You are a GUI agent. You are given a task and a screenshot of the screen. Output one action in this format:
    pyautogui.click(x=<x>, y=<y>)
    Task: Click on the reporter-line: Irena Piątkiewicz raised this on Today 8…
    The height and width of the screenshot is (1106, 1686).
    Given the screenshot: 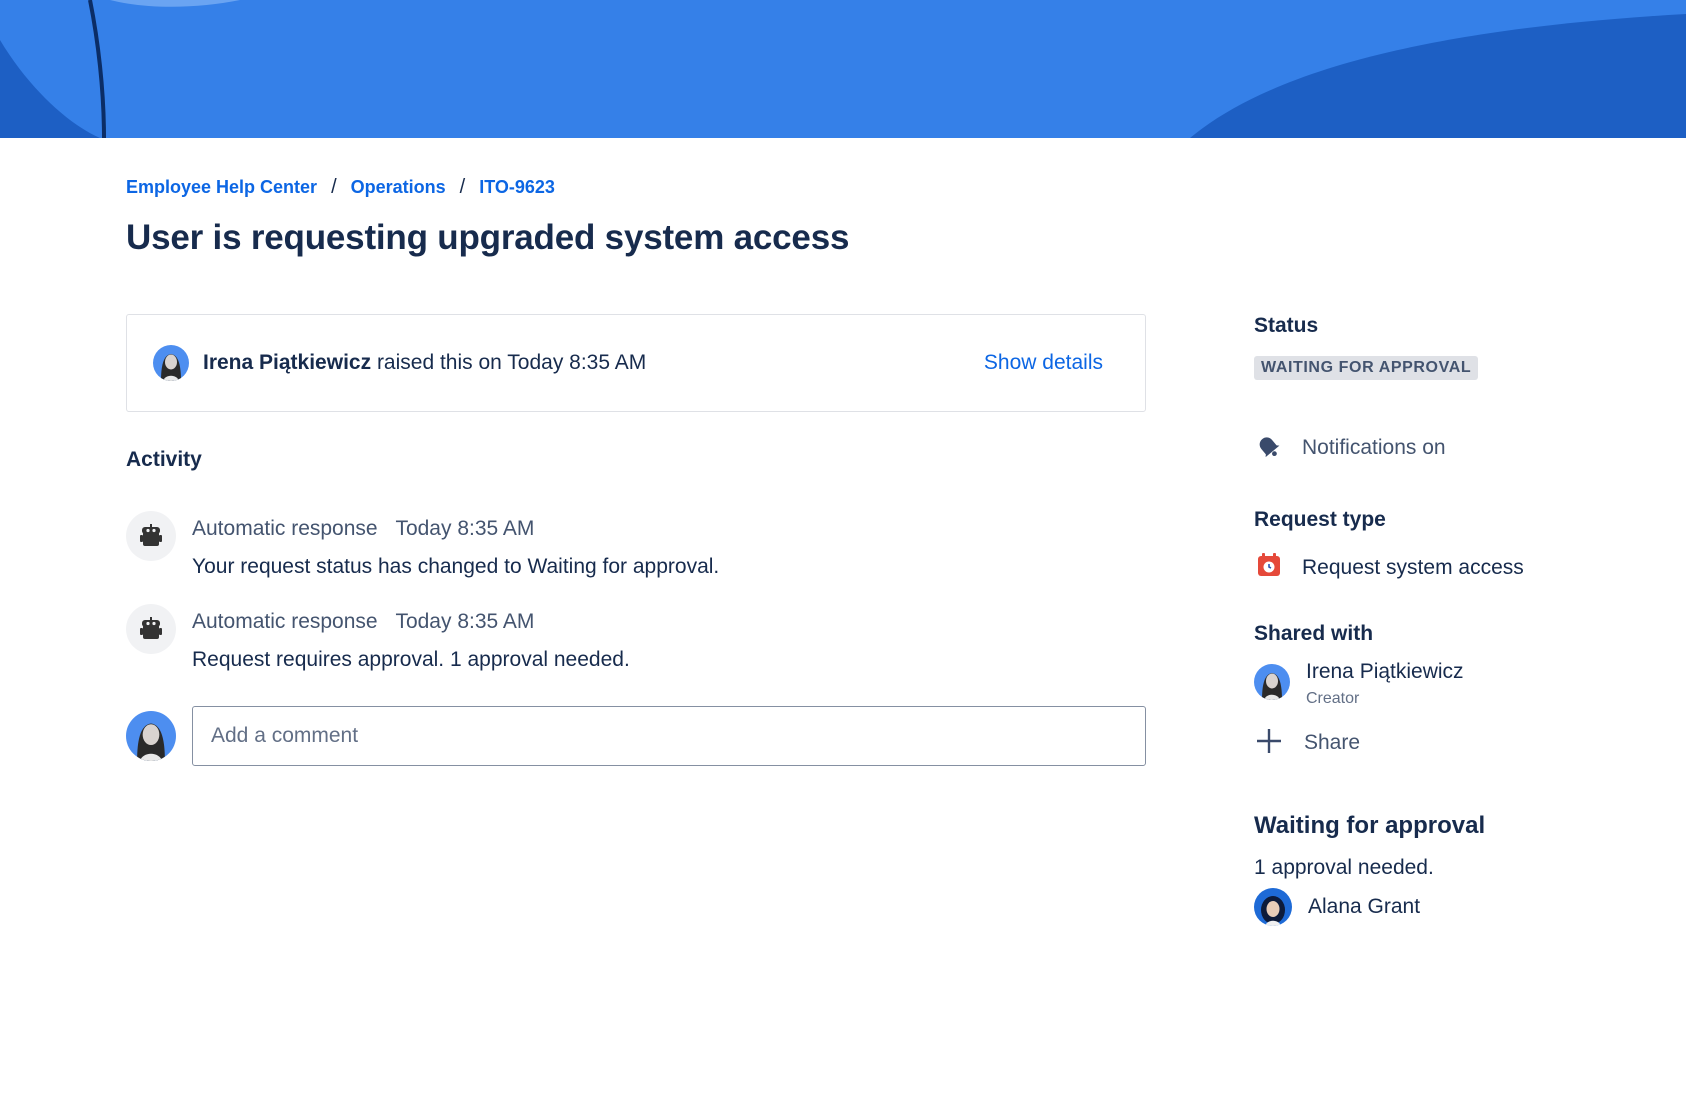 What is the action you would take?
    pyautogui.click(x=593, y=363)
    